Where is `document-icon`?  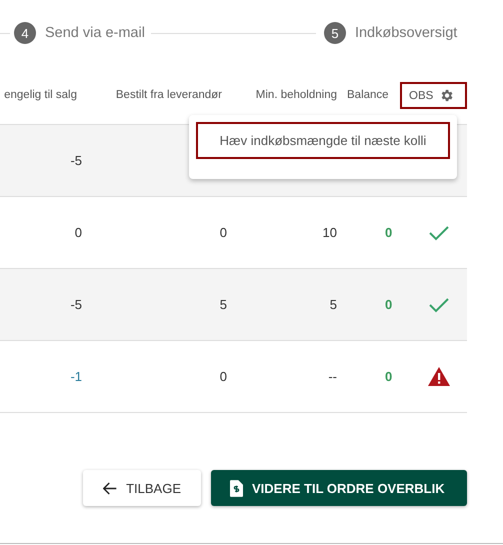
document-icon is located at coordinates (236, 488).